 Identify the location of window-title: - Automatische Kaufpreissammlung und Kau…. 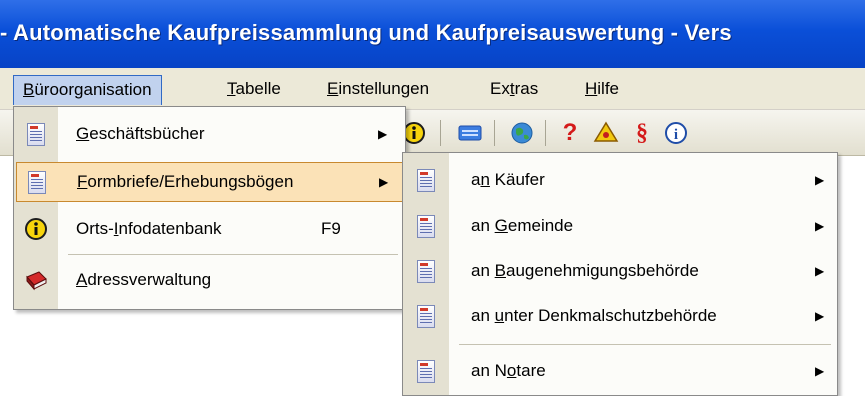
(366, 32).